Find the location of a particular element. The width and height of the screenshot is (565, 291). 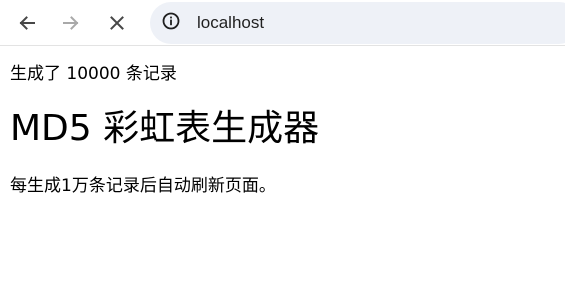

address-bar: localhost is located at coordinates (357, 23).